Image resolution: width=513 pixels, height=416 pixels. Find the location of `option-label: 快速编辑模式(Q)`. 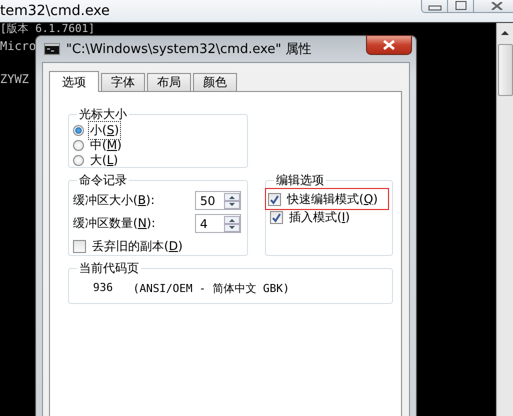

option-label: 快速编辑模式(Q) is located at coordinates (332, 199).